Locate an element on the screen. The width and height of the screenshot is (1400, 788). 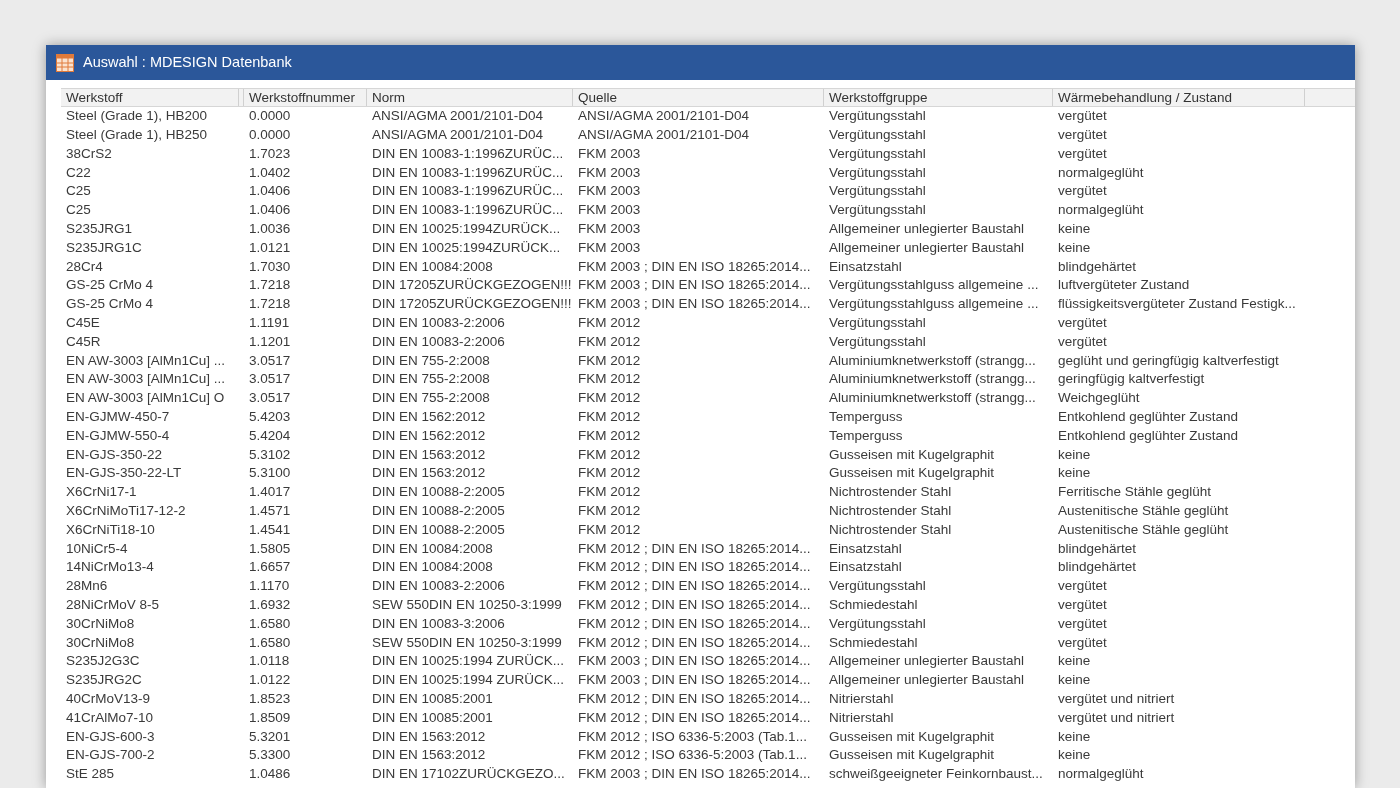
table-cell-text: 40CrMoV13-9 is located at coordinates (108, 699).